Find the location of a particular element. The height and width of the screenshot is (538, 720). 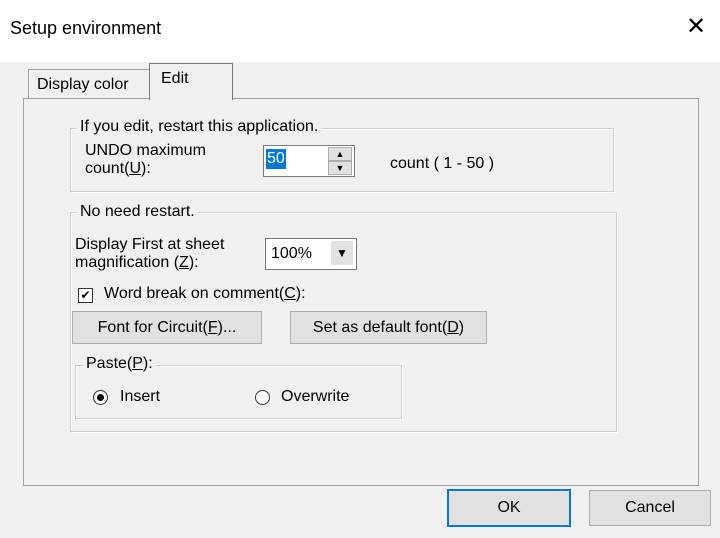

paste-insert-radio is located at coordinates (100, 397).